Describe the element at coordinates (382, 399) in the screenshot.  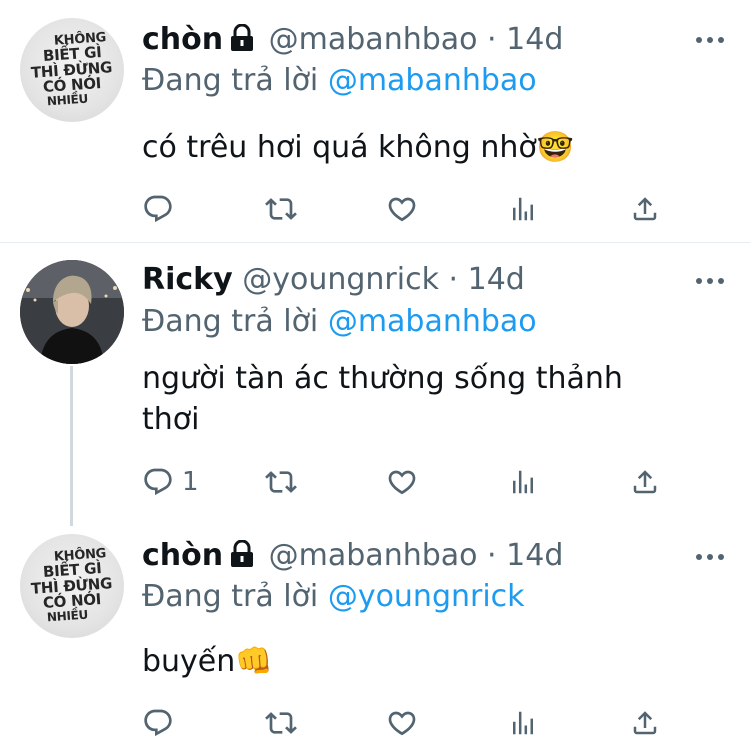
I see `tweet-text: người tàn ác thường sống thảnh thơi` at that location.